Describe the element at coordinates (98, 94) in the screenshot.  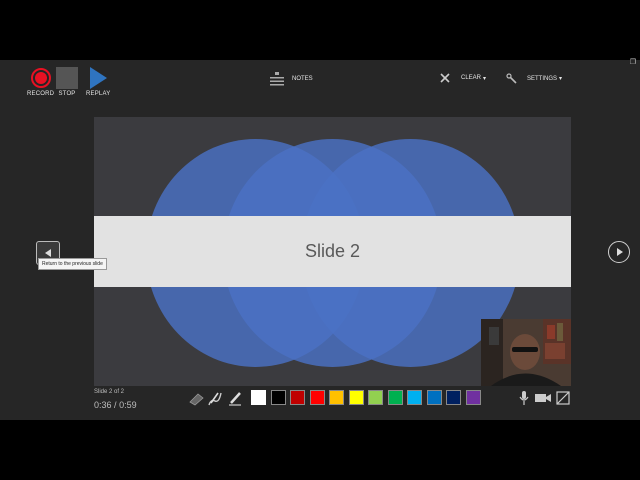
I see `replay-label: REPLAY` at that location.